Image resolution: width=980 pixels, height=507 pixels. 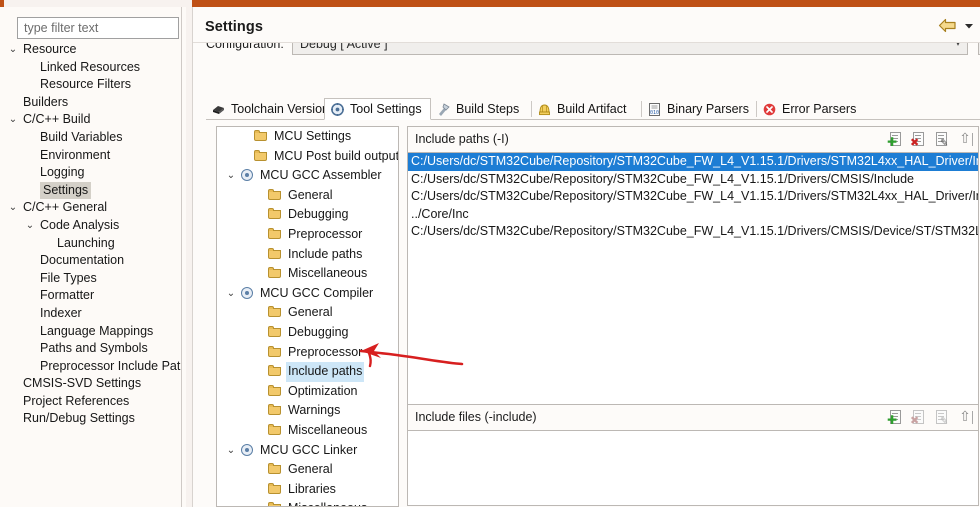 I want to click on sidebar-item-settings: Settings, so click(x=96, y=190).